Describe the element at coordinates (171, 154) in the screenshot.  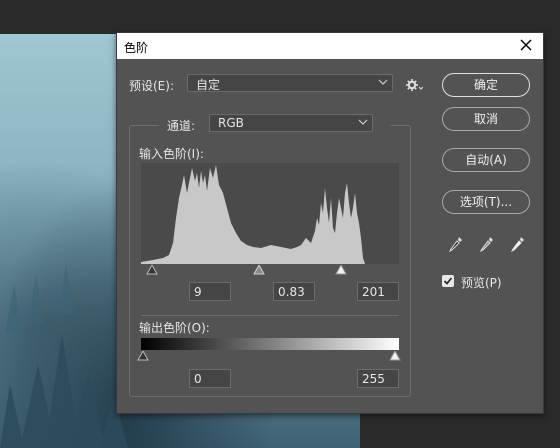
I see `input-levels-label: 输入色阶(I):` at that location.